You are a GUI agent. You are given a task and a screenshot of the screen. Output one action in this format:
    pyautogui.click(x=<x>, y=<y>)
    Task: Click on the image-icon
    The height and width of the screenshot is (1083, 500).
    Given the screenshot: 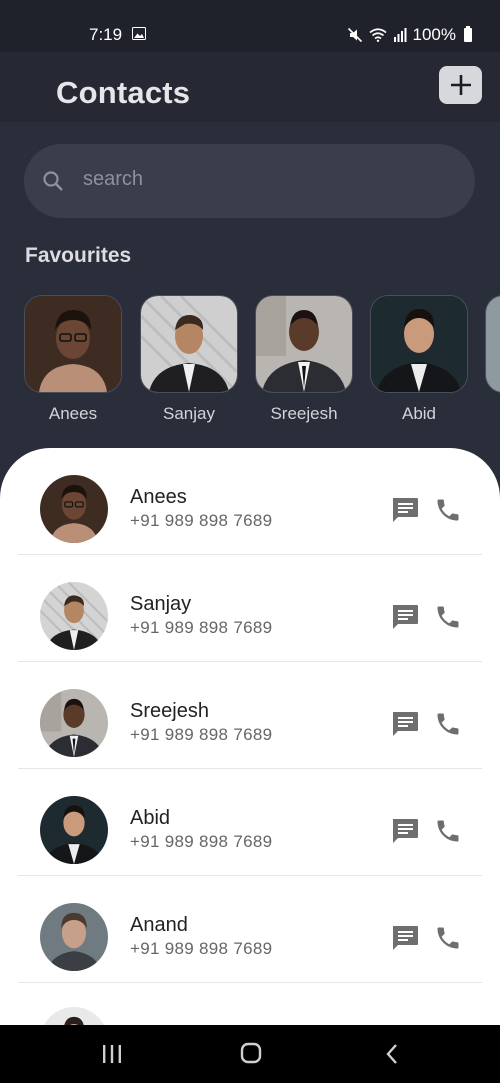 What is the action you would take?
    pyautogui.click(x=139, y=33)
    